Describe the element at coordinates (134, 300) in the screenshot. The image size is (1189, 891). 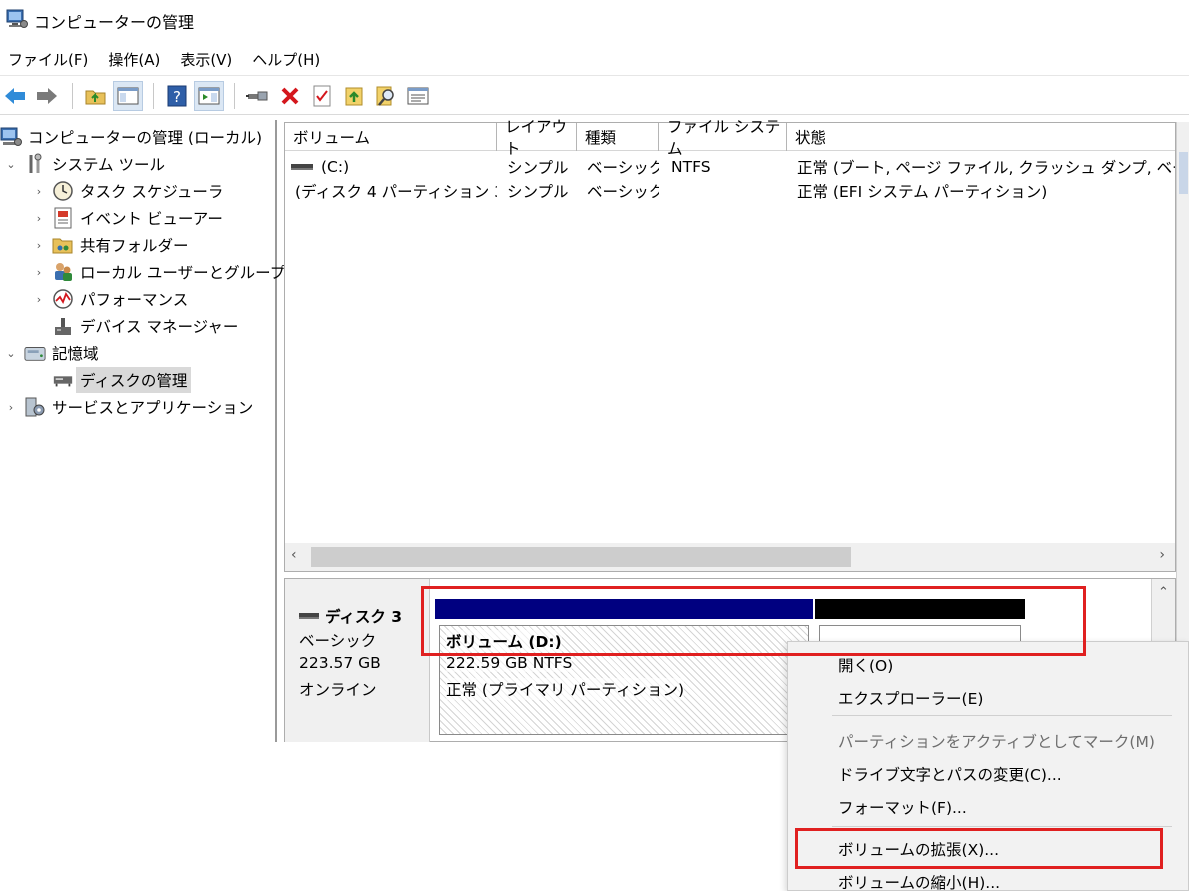
I see `tree-item-label: パフォーマンス` at that location.